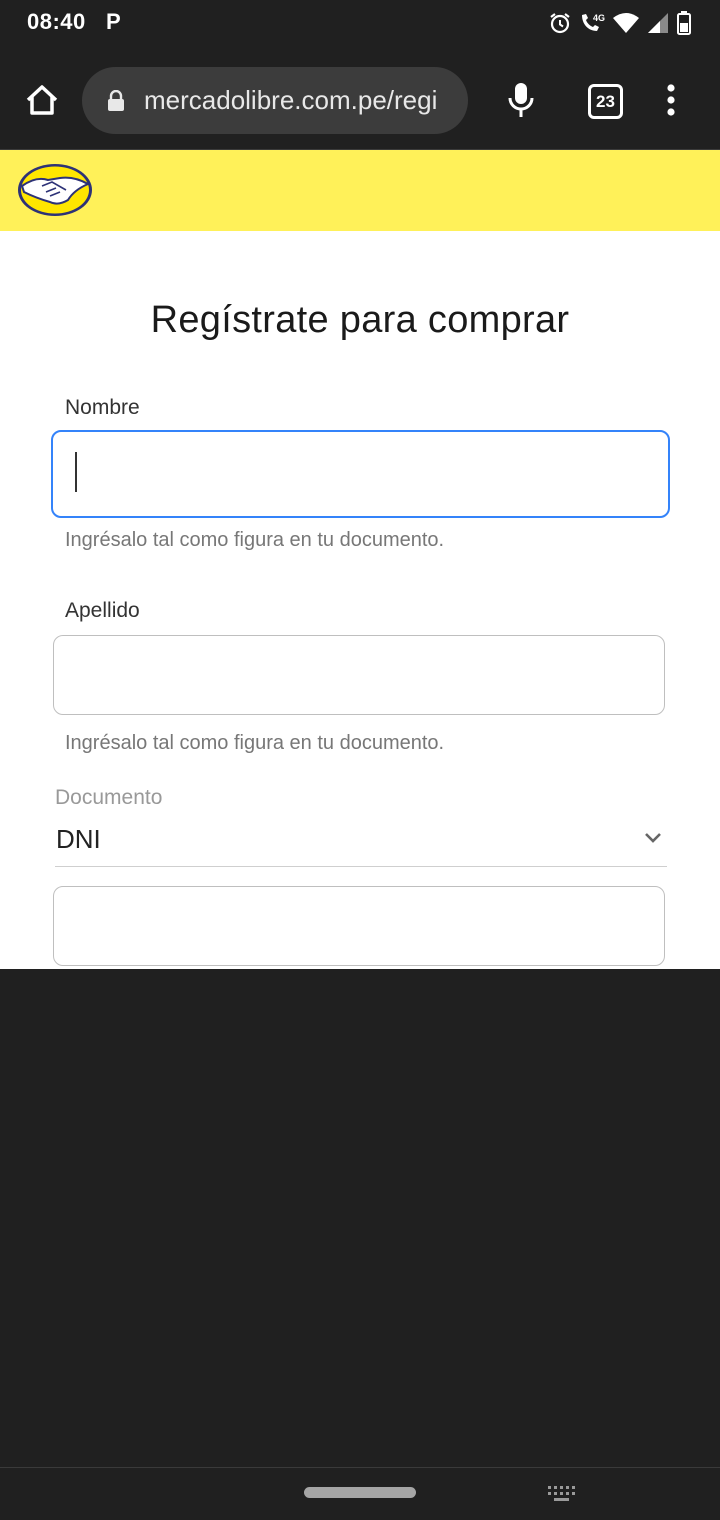  I want to click on lock-icon, so click(116, 103).